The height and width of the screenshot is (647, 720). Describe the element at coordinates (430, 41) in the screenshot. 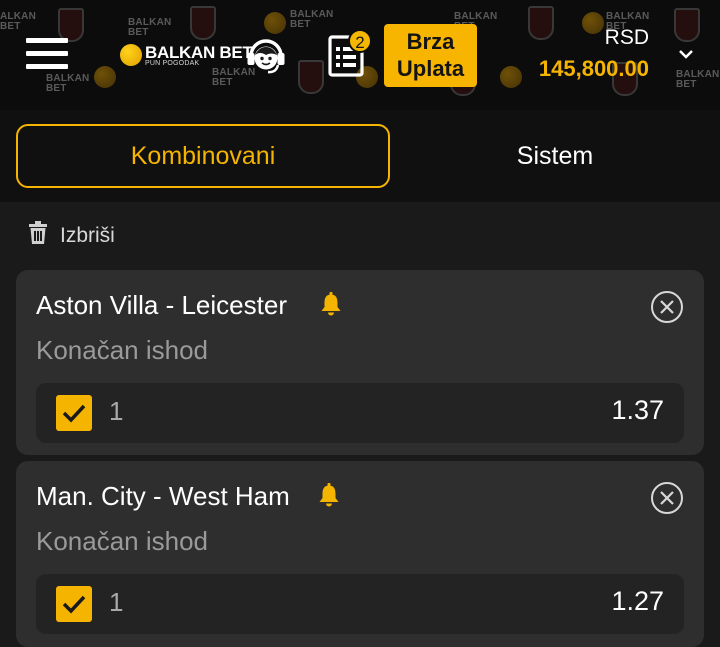

I see `quick-pay-label-line1: Brza` at that location.